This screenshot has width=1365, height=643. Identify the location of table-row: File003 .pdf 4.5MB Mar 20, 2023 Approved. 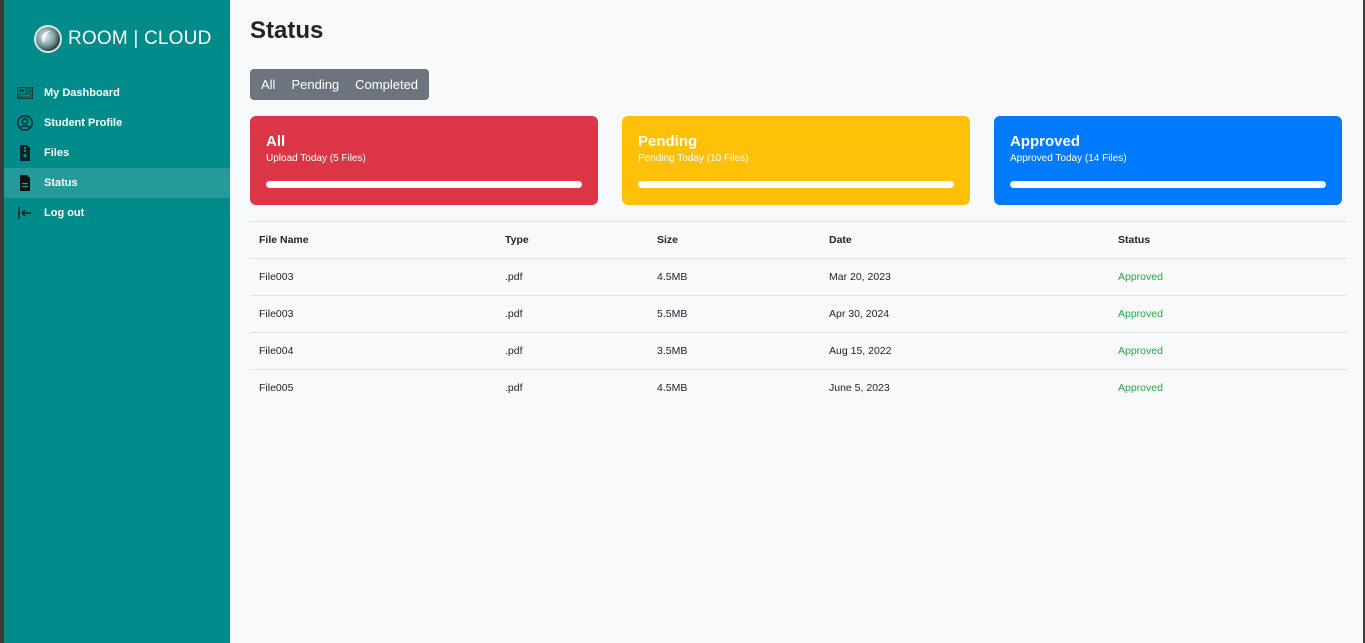
(798, 277).